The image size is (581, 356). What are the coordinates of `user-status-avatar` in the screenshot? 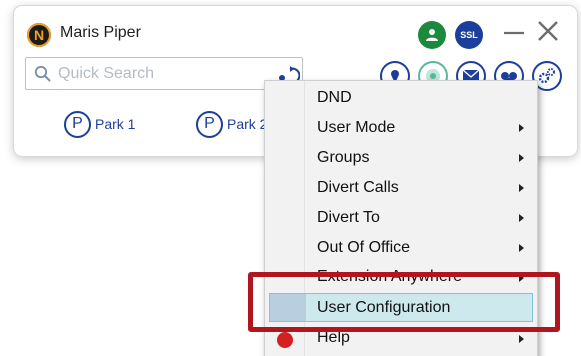 It's located at (432, 35).